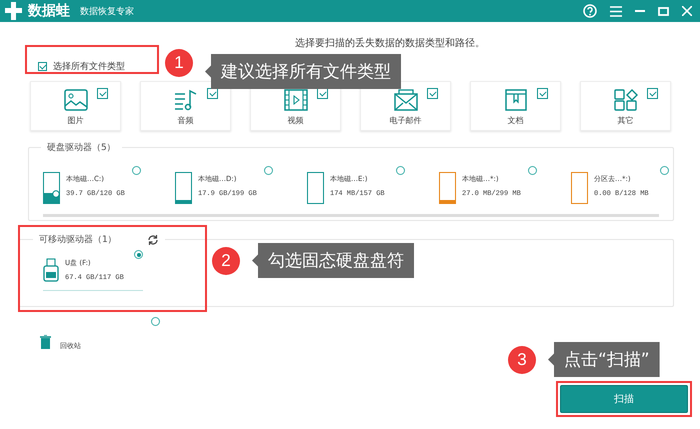 The height and width of the screenshot is (429, 700). I want to click on trash-icon, so click(45, 342).